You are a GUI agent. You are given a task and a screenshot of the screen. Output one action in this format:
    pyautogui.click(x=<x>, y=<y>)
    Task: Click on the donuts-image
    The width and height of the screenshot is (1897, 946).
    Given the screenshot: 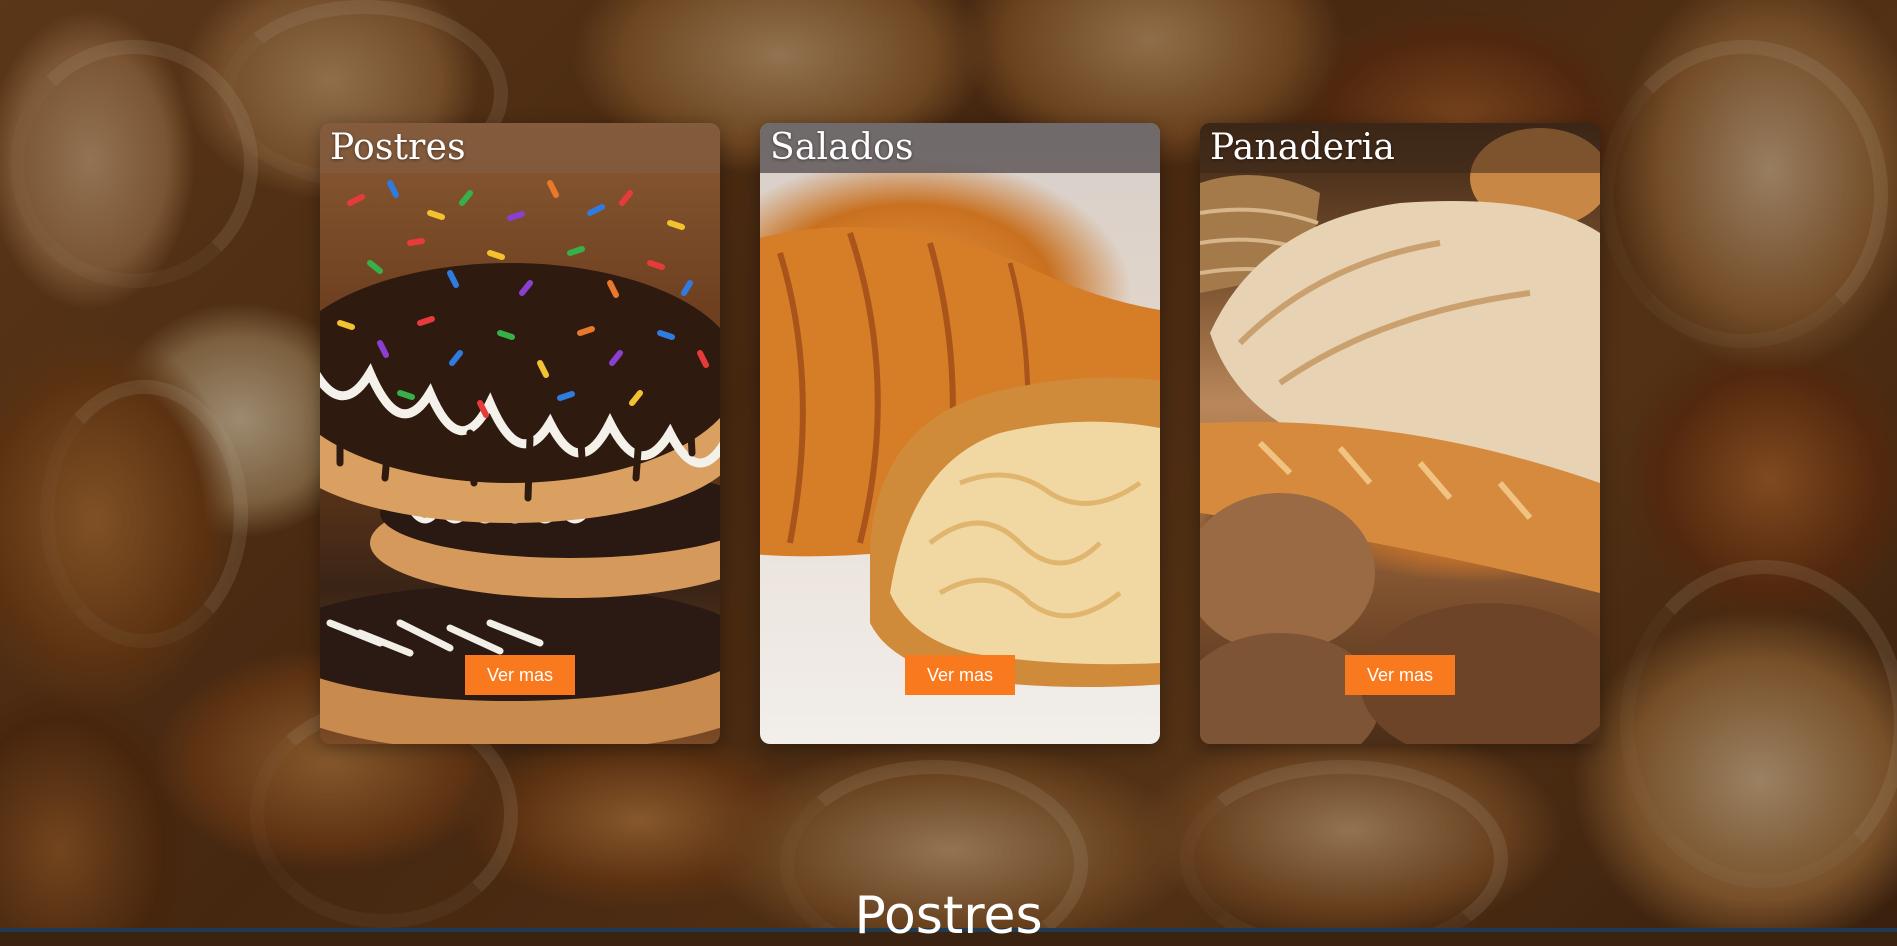 What is the action you would take?
    pyautogui.click(x=520, y=433)
    